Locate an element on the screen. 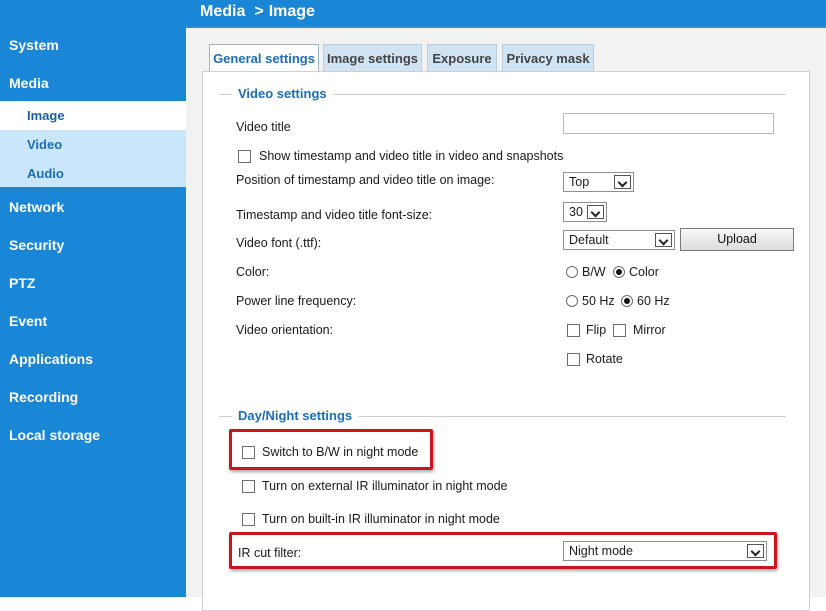 This screenshot has width=826, height=611. video-font-label: Video font (.ttf): is located at coordinates (279, 243).